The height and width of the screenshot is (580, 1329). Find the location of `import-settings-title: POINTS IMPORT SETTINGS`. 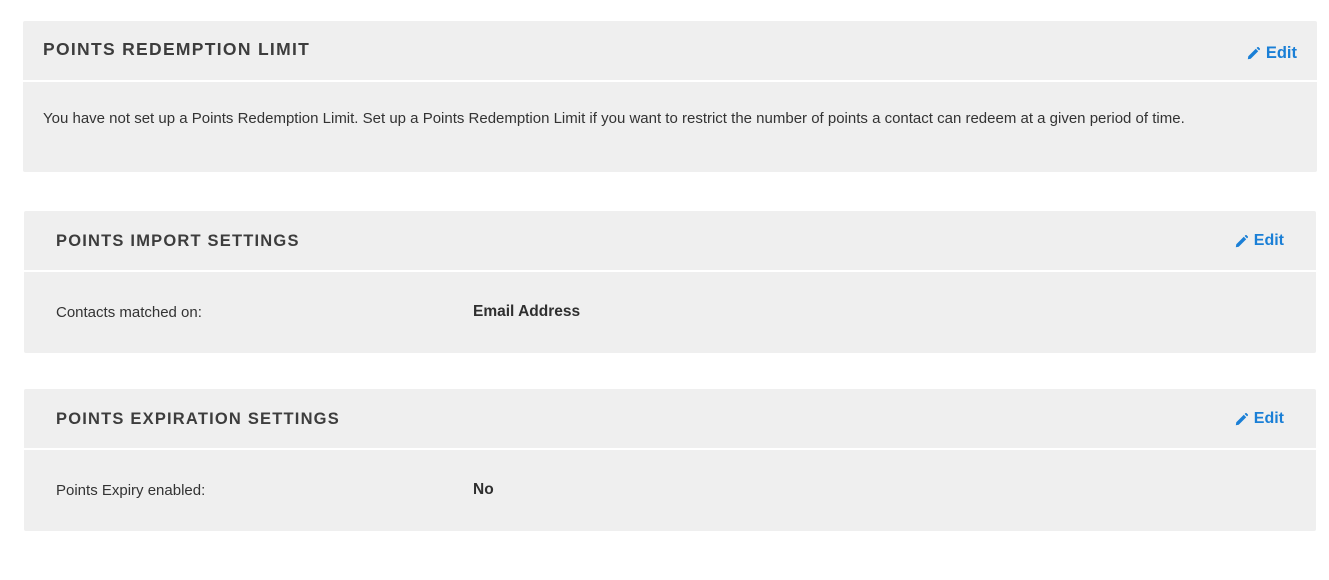

import-settings-title: POINTS IMPORT SETTINGS is located at coordinates (178, 241).